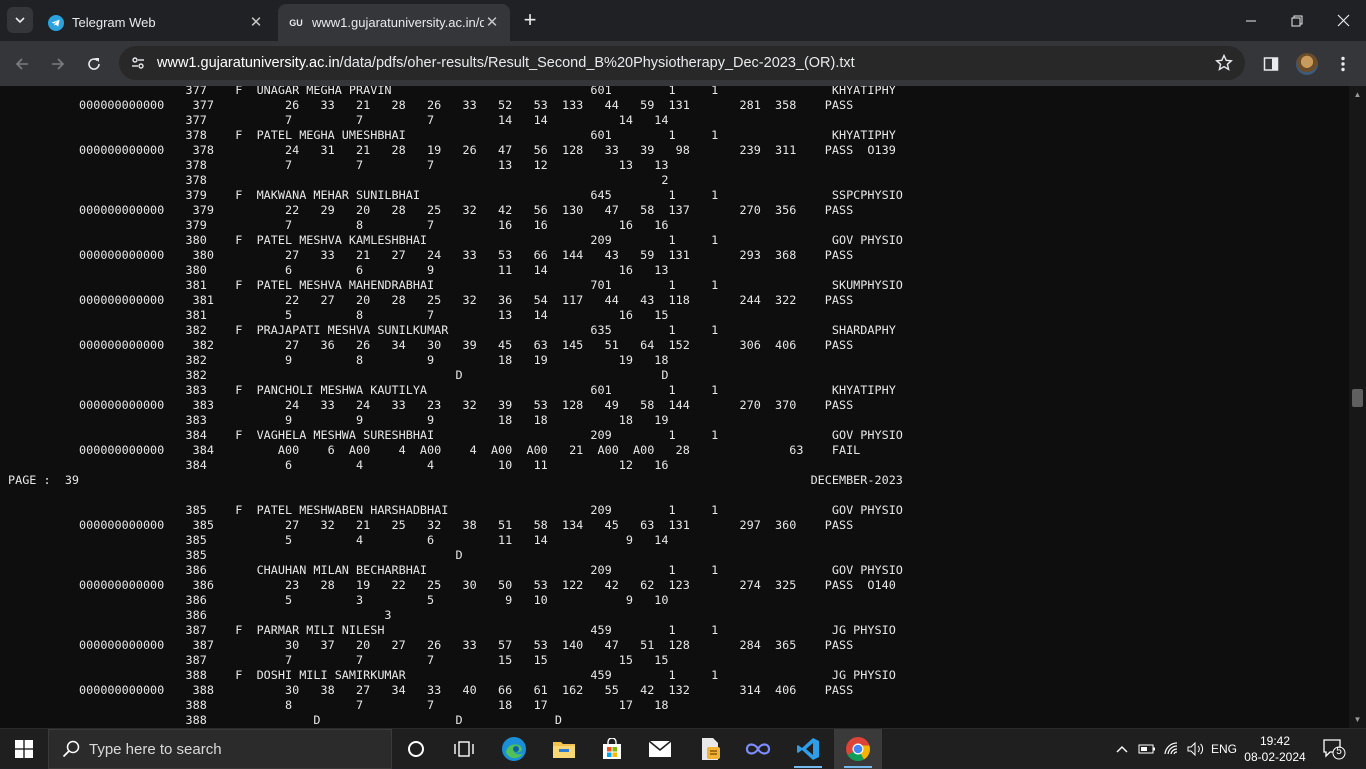 This screenshot has width=1366, height=769. Describe the element at coordinates (1357, 398) in the screenshot. I see `scrollbar-thumb` at that location.